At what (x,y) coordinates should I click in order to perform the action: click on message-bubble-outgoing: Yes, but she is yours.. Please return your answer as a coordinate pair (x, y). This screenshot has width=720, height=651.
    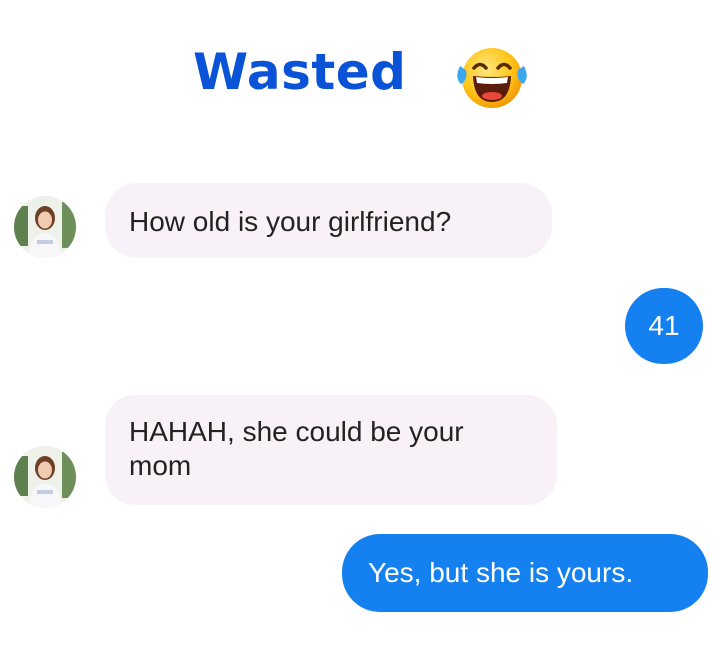
    Looking at the image, I should click on (525, 573).